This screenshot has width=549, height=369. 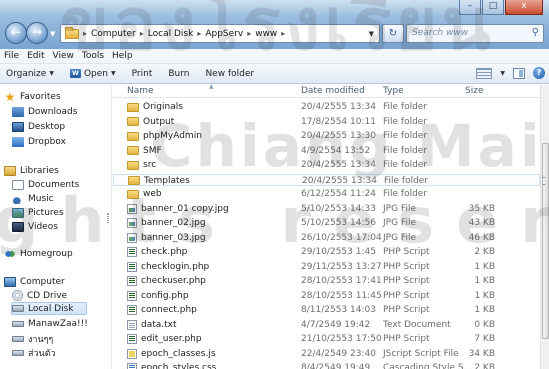 What do you see at coordinates (31, 170) in the screenshot?
I see `nav-libraries: Libraries` at bounding box center [31, 170].